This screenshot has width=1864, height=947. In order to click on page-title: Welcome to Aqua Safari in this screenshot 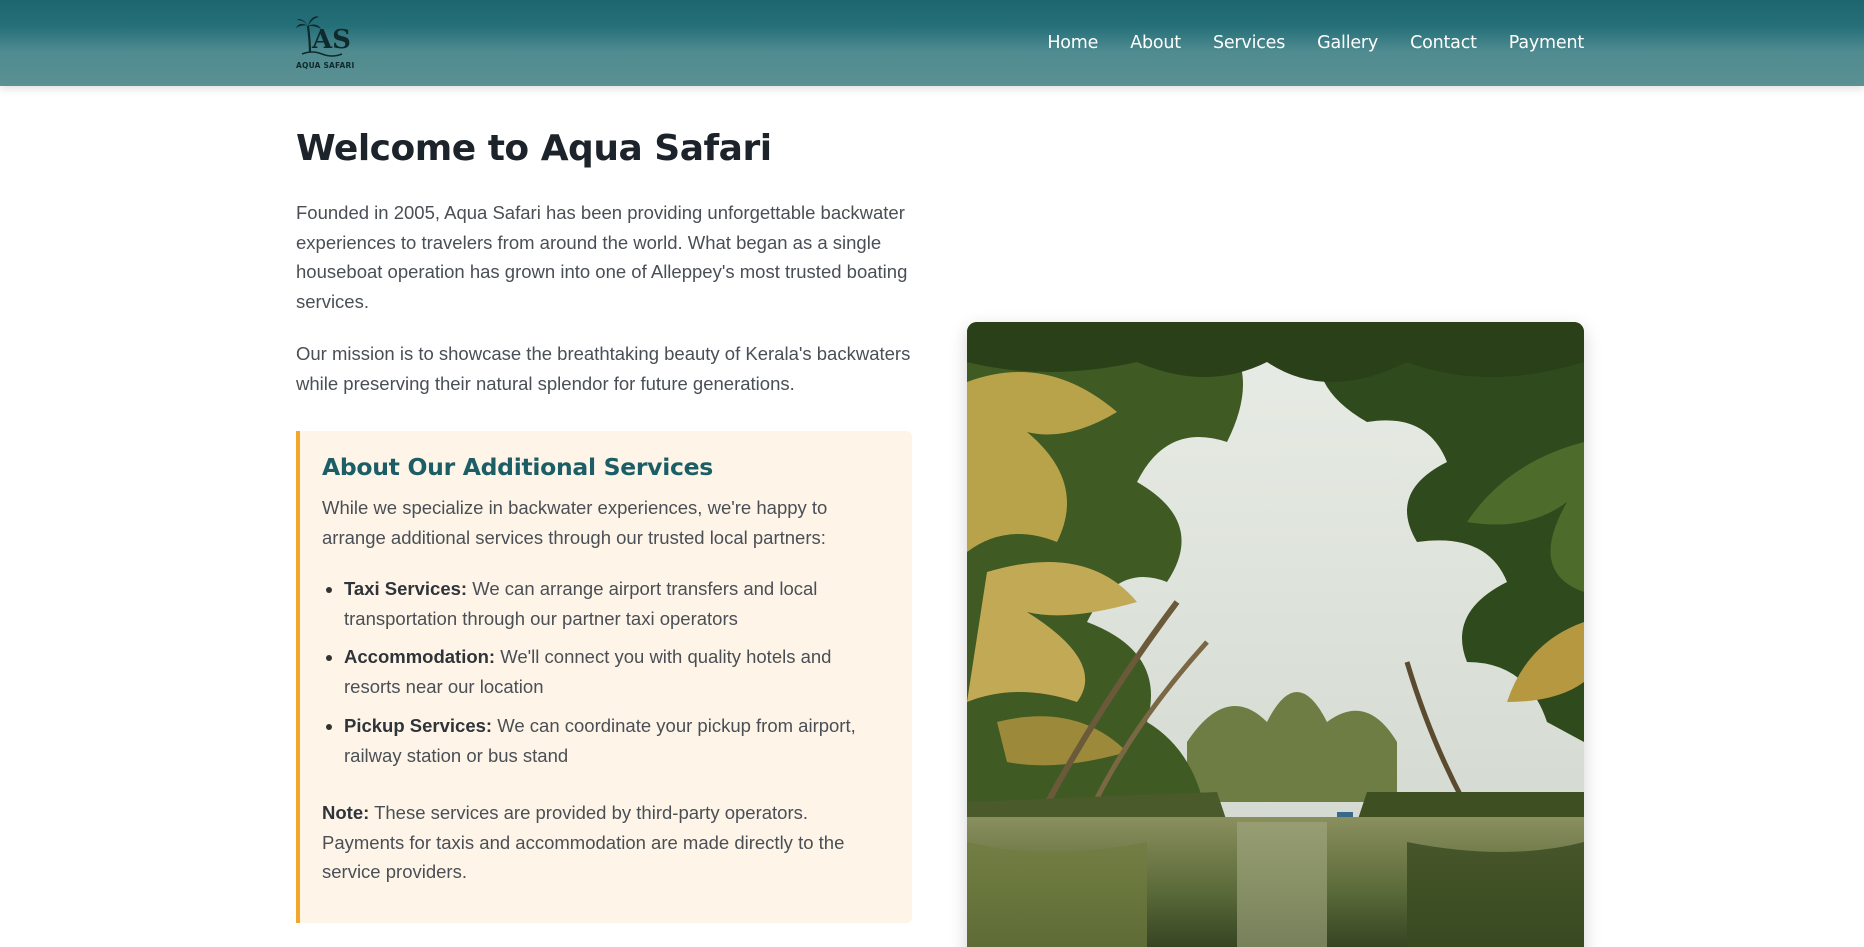, I will do `click(534, 148)`.